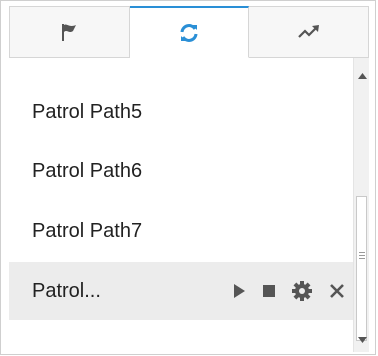  I want to click on tab-pattern, so click(309, 32).